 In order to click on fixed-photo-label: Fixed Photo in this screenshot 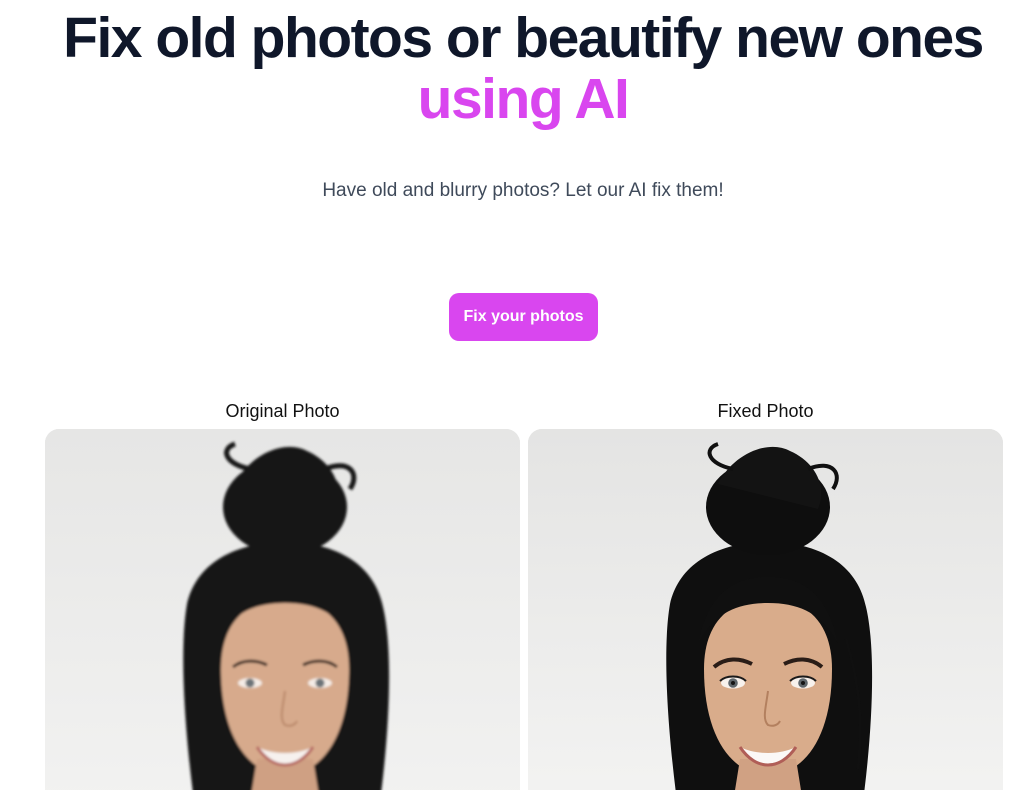, I will do `click(765, 411)`.